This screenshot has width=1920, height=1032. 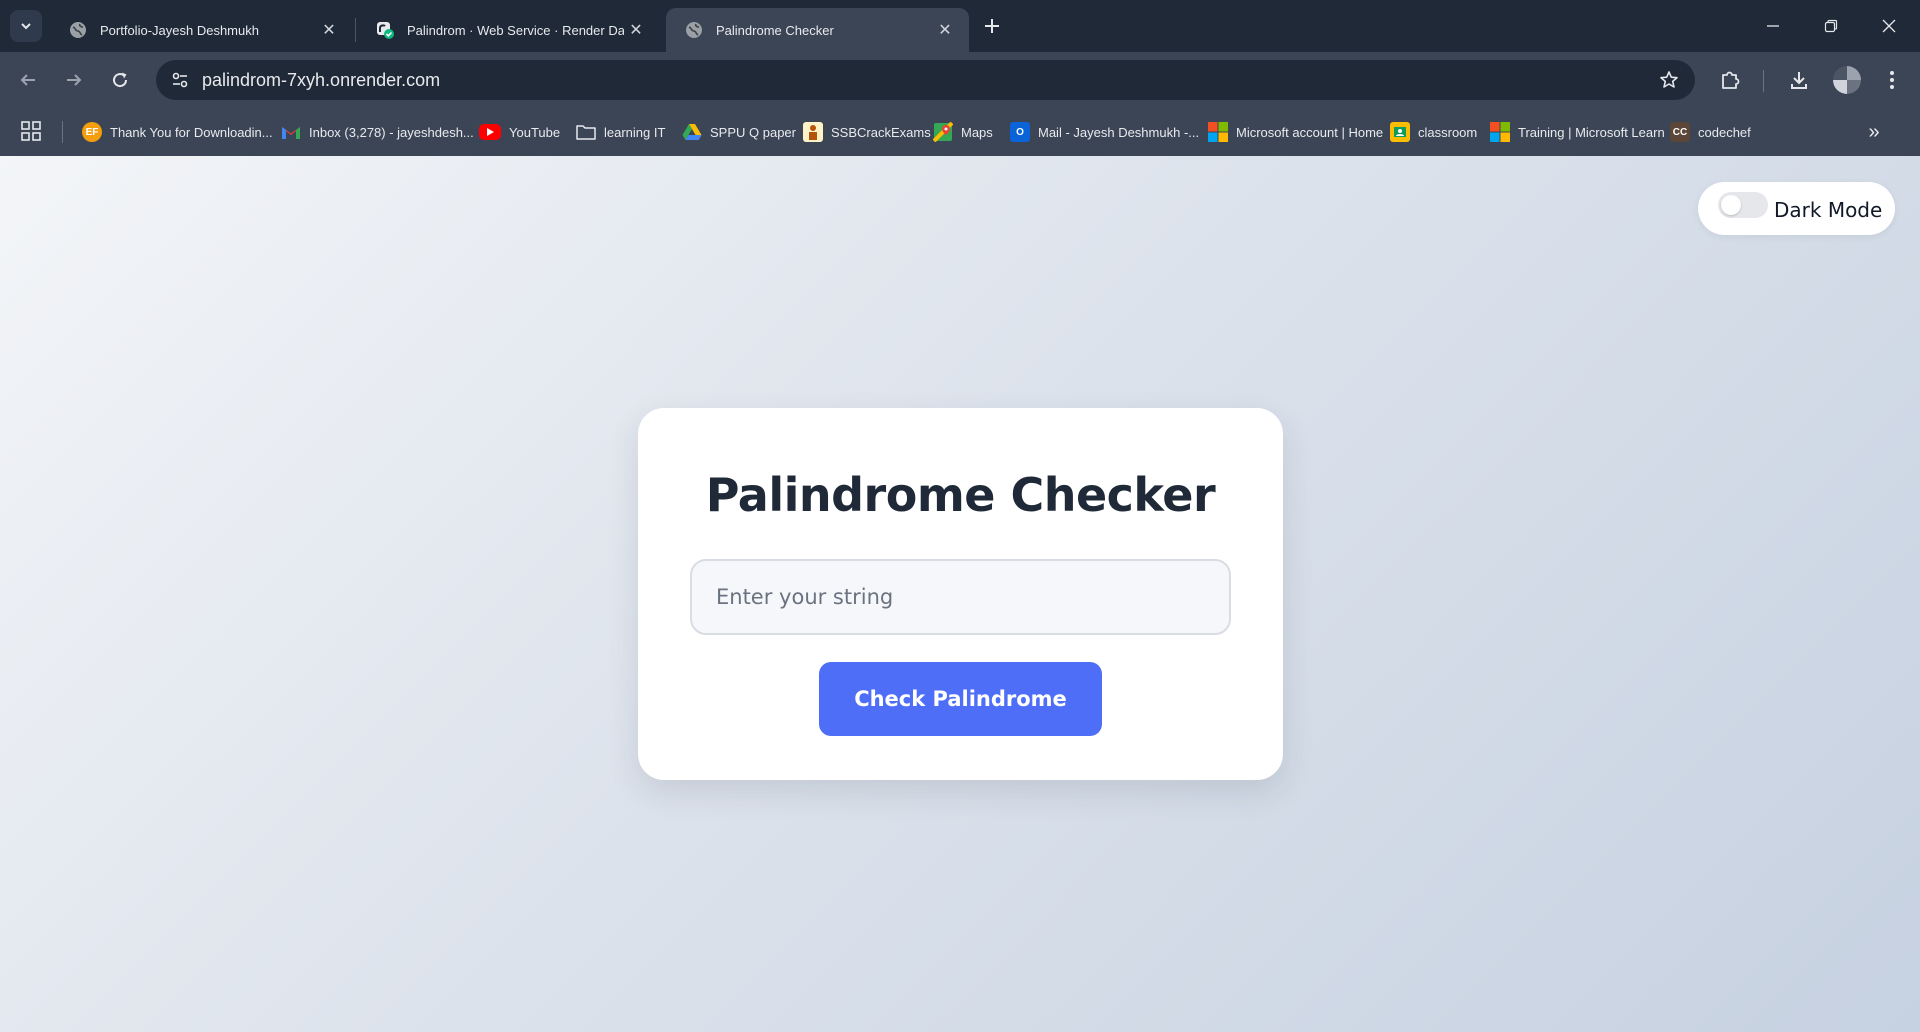 What do you see at coordinates (960, 699) in the screenshot?
I see `check-palindrome-button: Check Palindrome` at bounding box center [960, 699].